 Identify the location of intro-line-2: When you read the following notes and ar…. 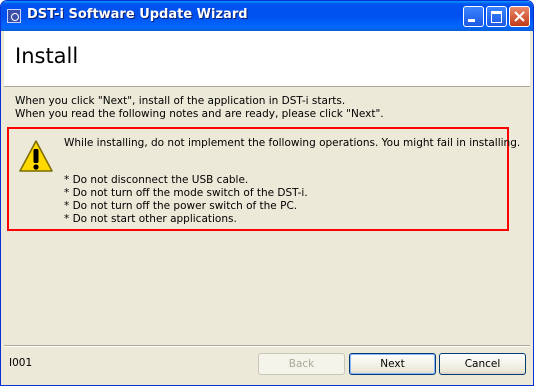
(199, 114).